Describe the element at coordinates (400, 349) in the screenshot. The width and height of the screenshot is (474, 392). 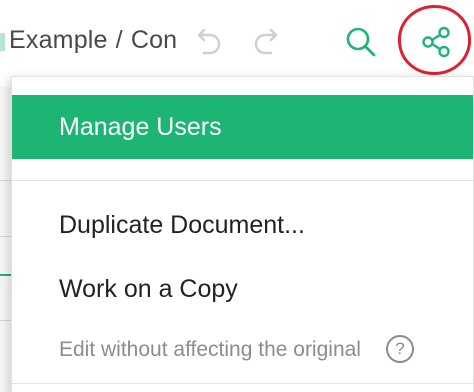
I see `help-icon: ?` at that location.